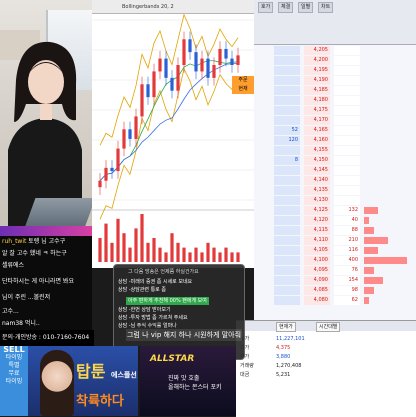 Image resolution: width=416 pixels, height=417 pixels. What do you see at coordinates (347, 280) in the screenshot?
I see `ask-volume: 154` at bounding box center [347, 280].